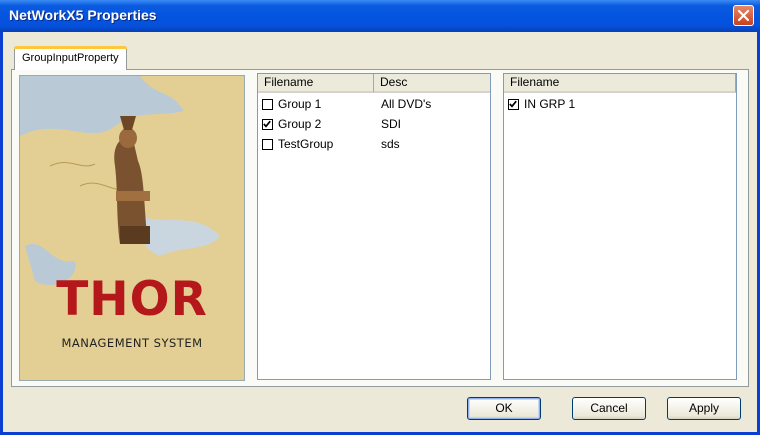 Image resolution: width=760 pixels, height=435 pixels. I want to click on close-button, so click(743, 15).